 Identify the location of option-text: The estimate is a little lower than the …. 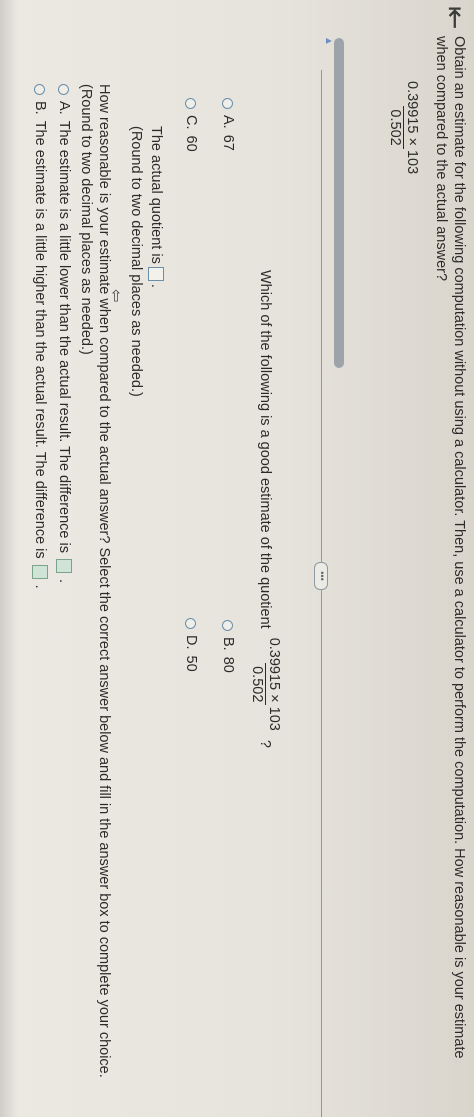
(64, 336).